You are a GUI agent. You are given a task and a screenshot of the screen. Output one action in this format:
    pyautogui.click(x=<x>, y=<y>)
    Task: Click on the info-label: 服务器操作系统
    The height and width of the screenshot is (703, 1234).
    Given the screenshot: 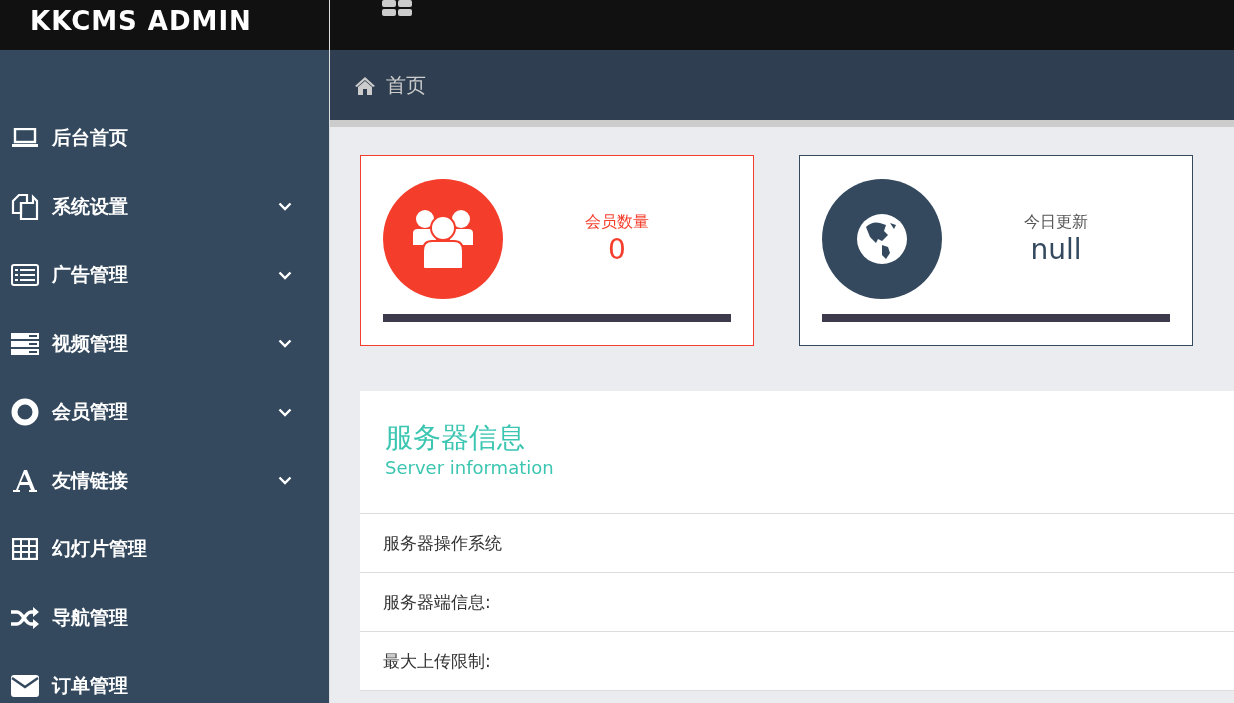 What is the action you would take?
    pyautogui.click(x=442, y=543)
    